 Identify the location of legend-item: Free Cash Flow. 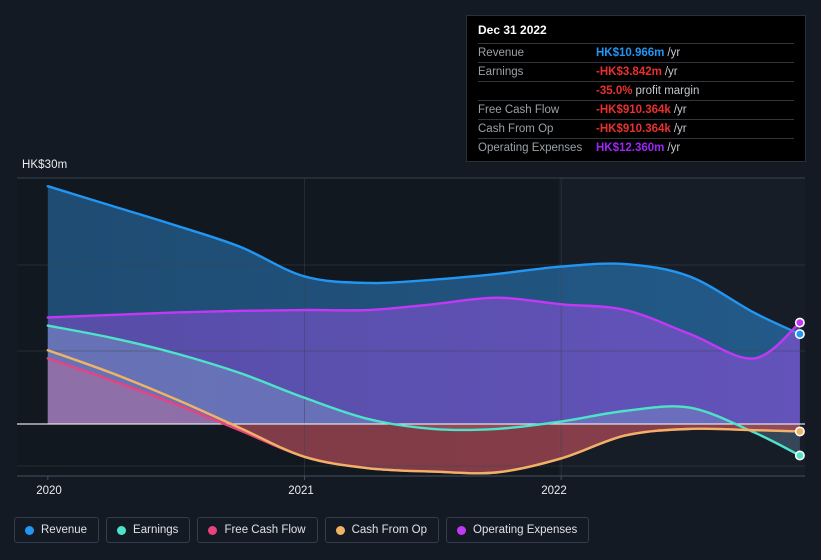
(257, 530).